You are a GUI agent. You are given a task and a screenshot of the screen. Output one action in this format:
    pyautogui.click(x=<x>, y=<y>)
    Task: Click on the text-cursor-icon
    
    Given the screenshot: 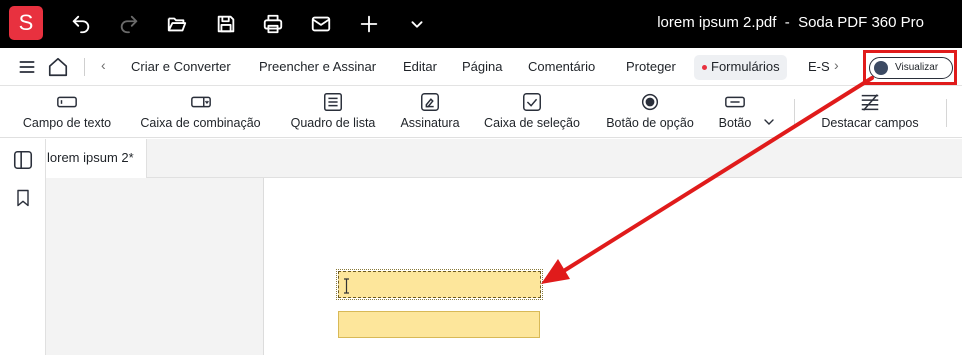 What is the action you would take?
    pyautogui.click(x=346, y=286)
    